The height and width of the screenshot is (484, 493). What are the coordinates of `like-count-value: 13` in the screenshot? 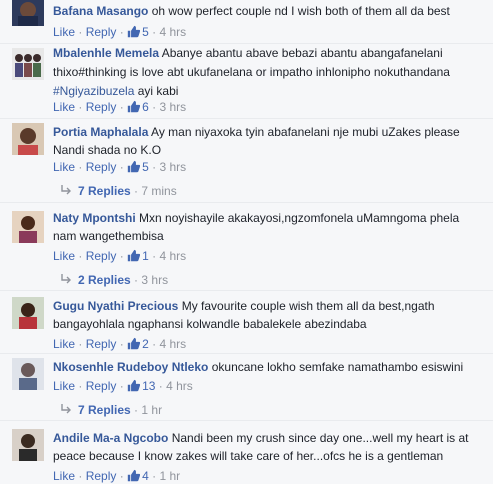 It's located at (149, 386).